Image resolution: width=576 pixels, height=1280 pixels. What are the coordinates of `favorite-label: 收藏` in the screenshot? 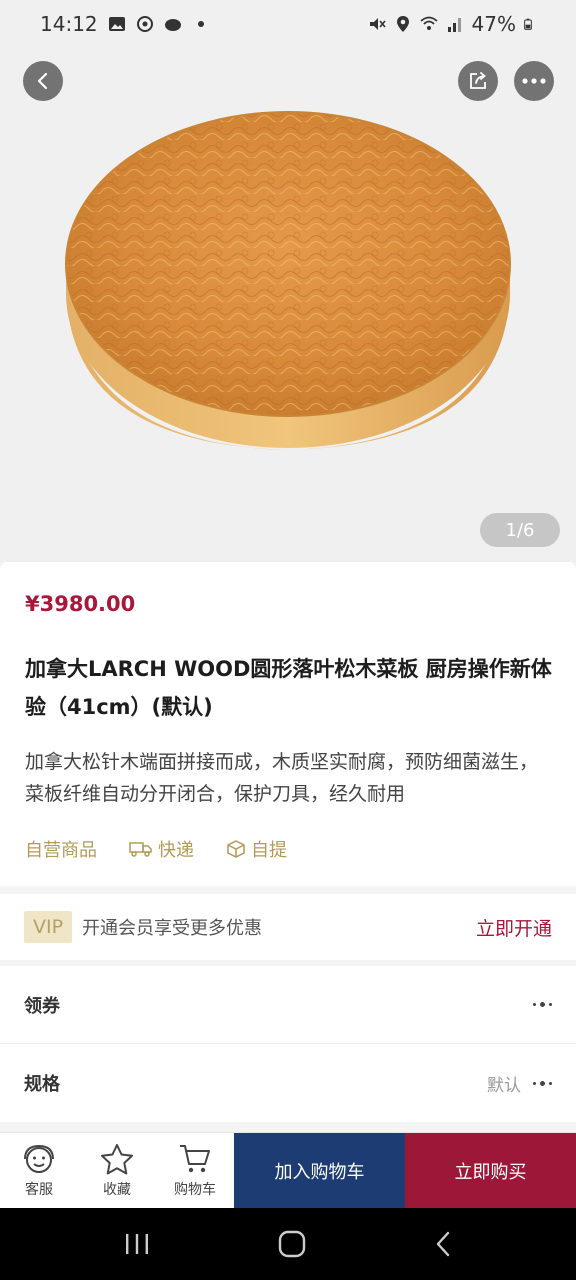 It's located at (117, 1190).